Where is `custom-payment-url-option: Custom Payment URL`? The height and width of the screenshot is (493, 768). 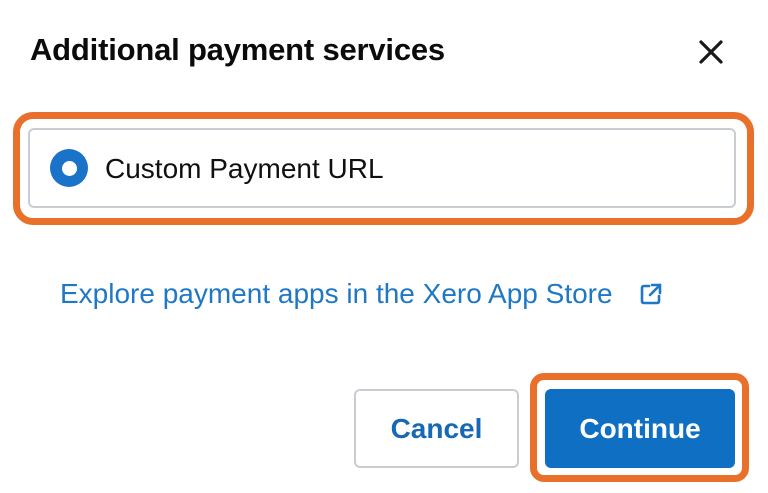 custom-payment-url-option: Custom Payment URL is located at coordinates (382, 168).